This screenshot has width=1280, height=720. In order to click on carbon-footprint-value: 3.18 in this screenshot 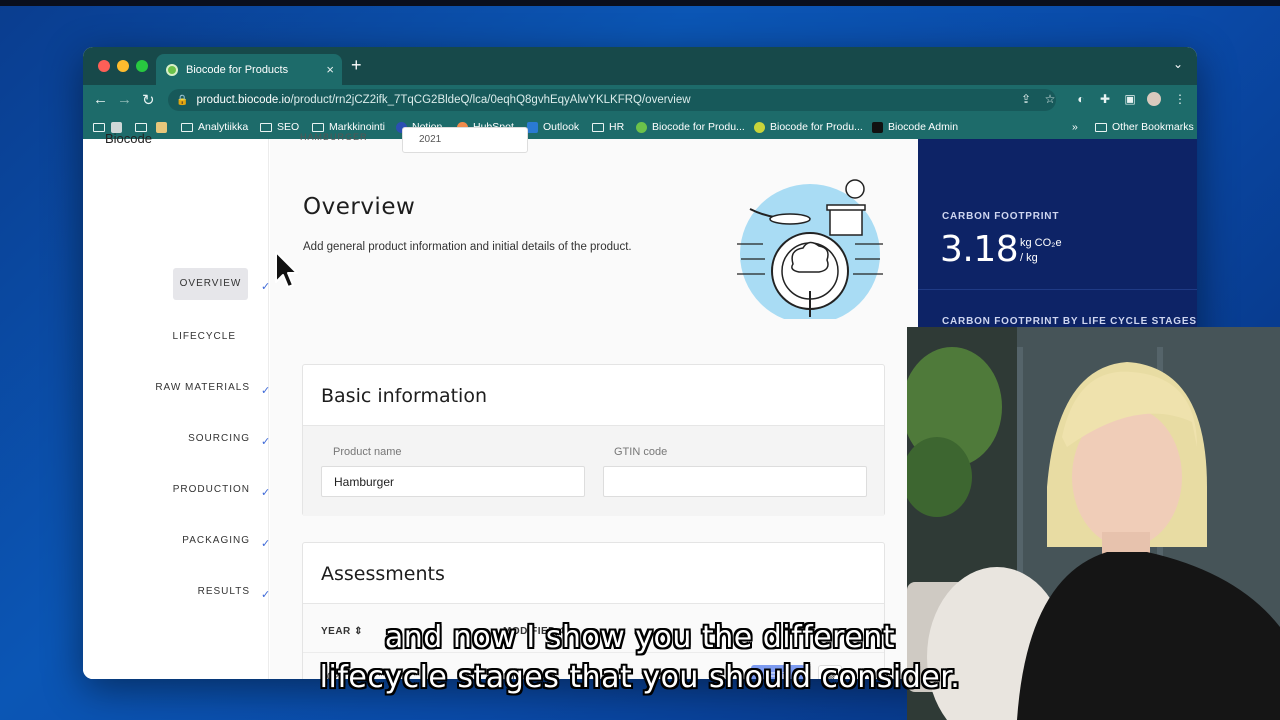, I will do `click(979, 249)`.